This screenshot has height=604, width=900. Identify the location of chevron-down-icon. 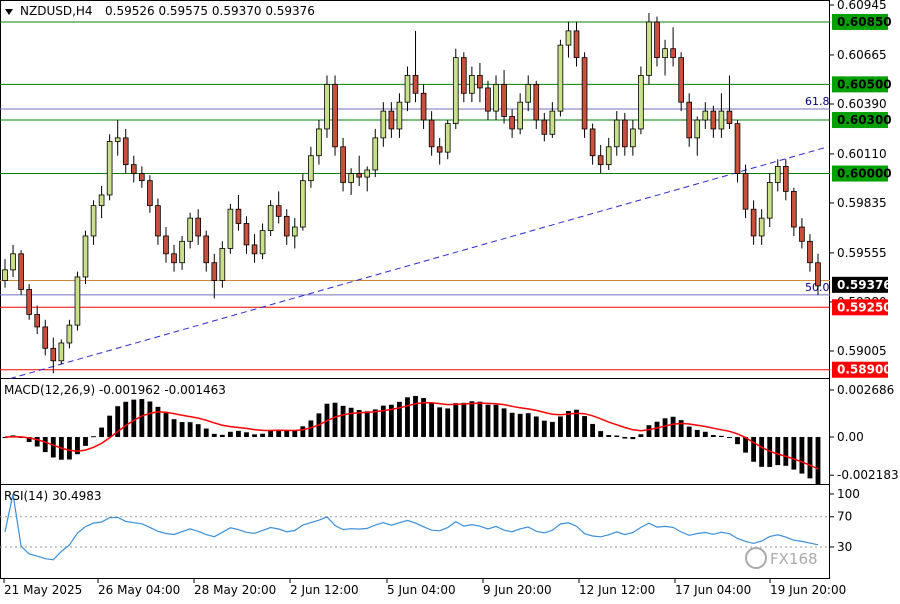
(9, 12).